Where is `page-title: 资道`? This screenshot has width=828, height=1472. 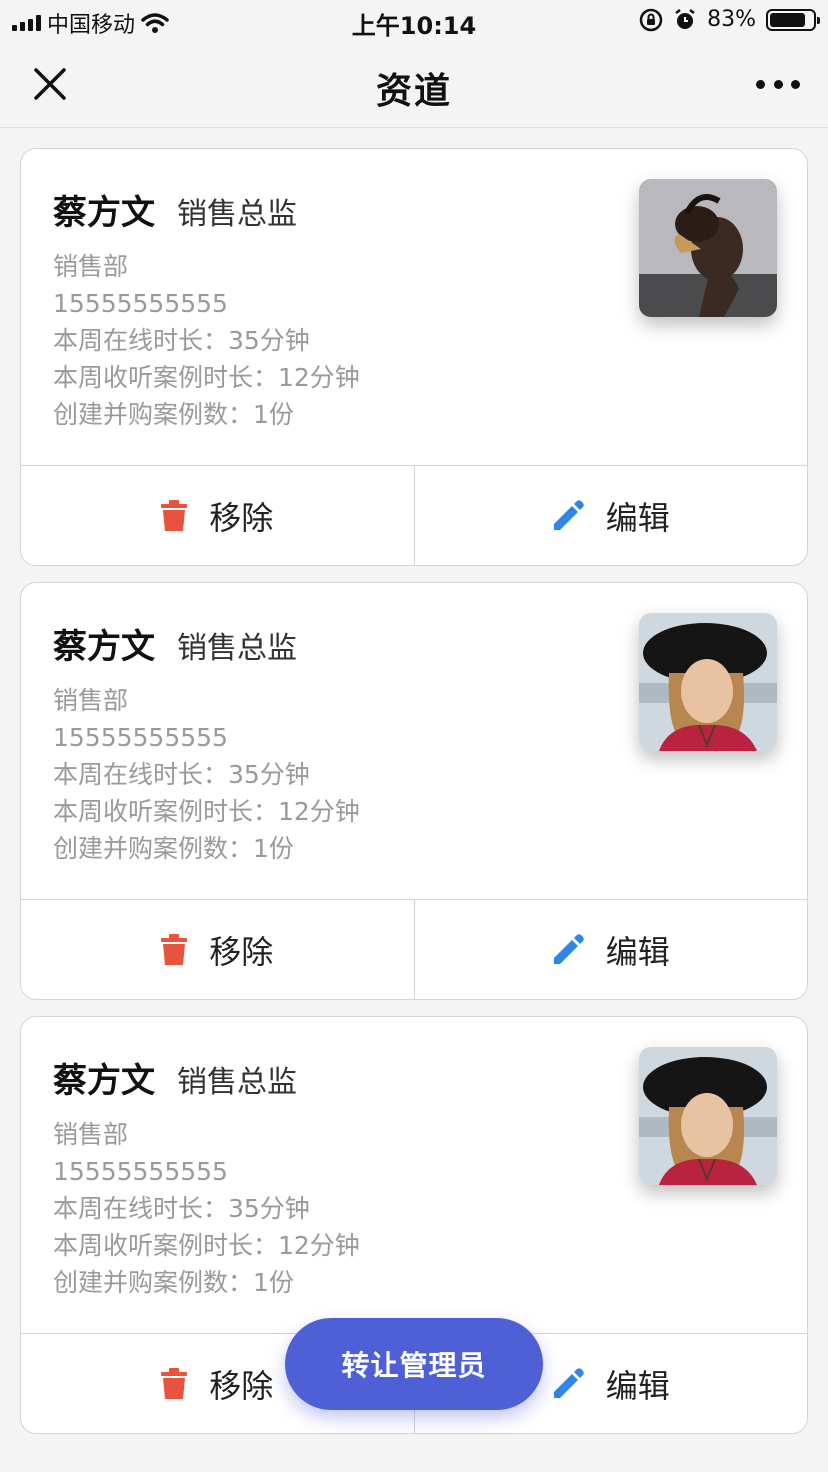
page-title: 资道 is located at coordinates (413, 91).